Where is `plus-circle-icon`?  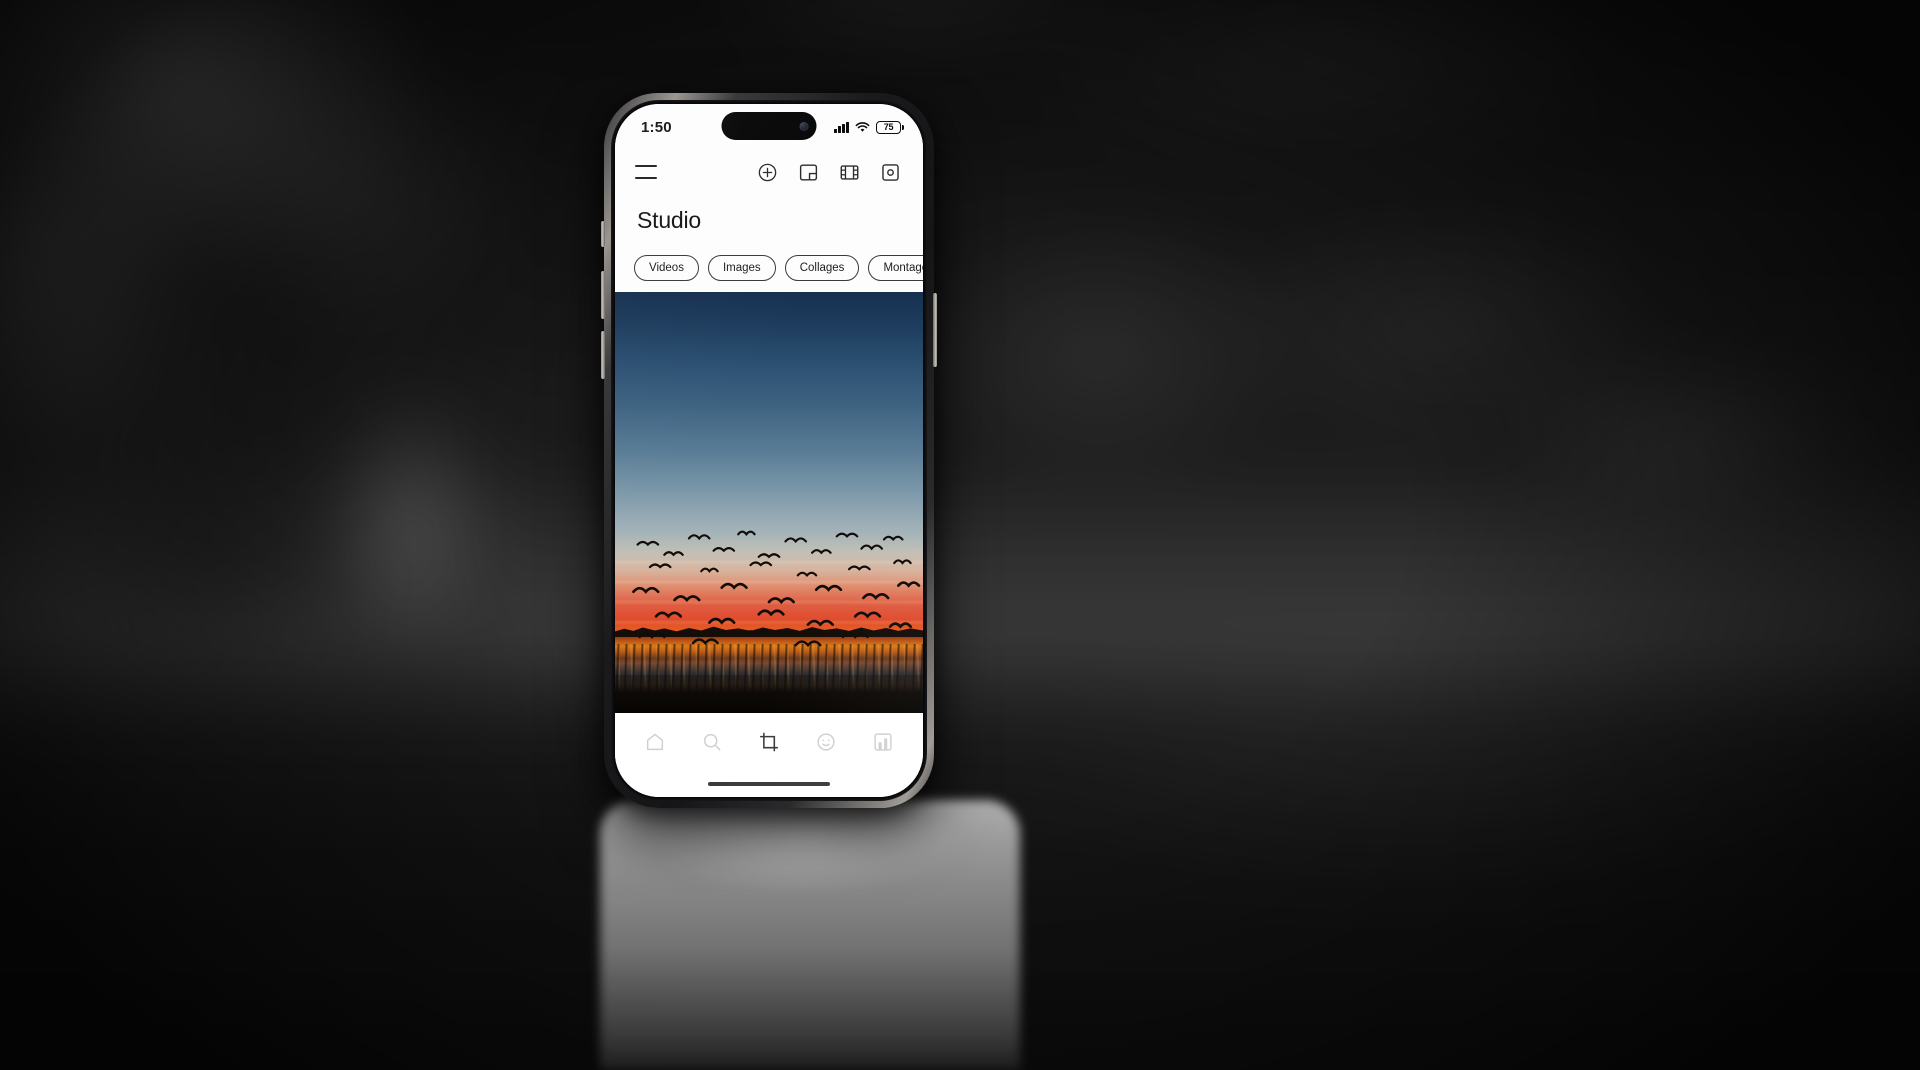
plus-circle-icon is located at coordinates (767, 172).